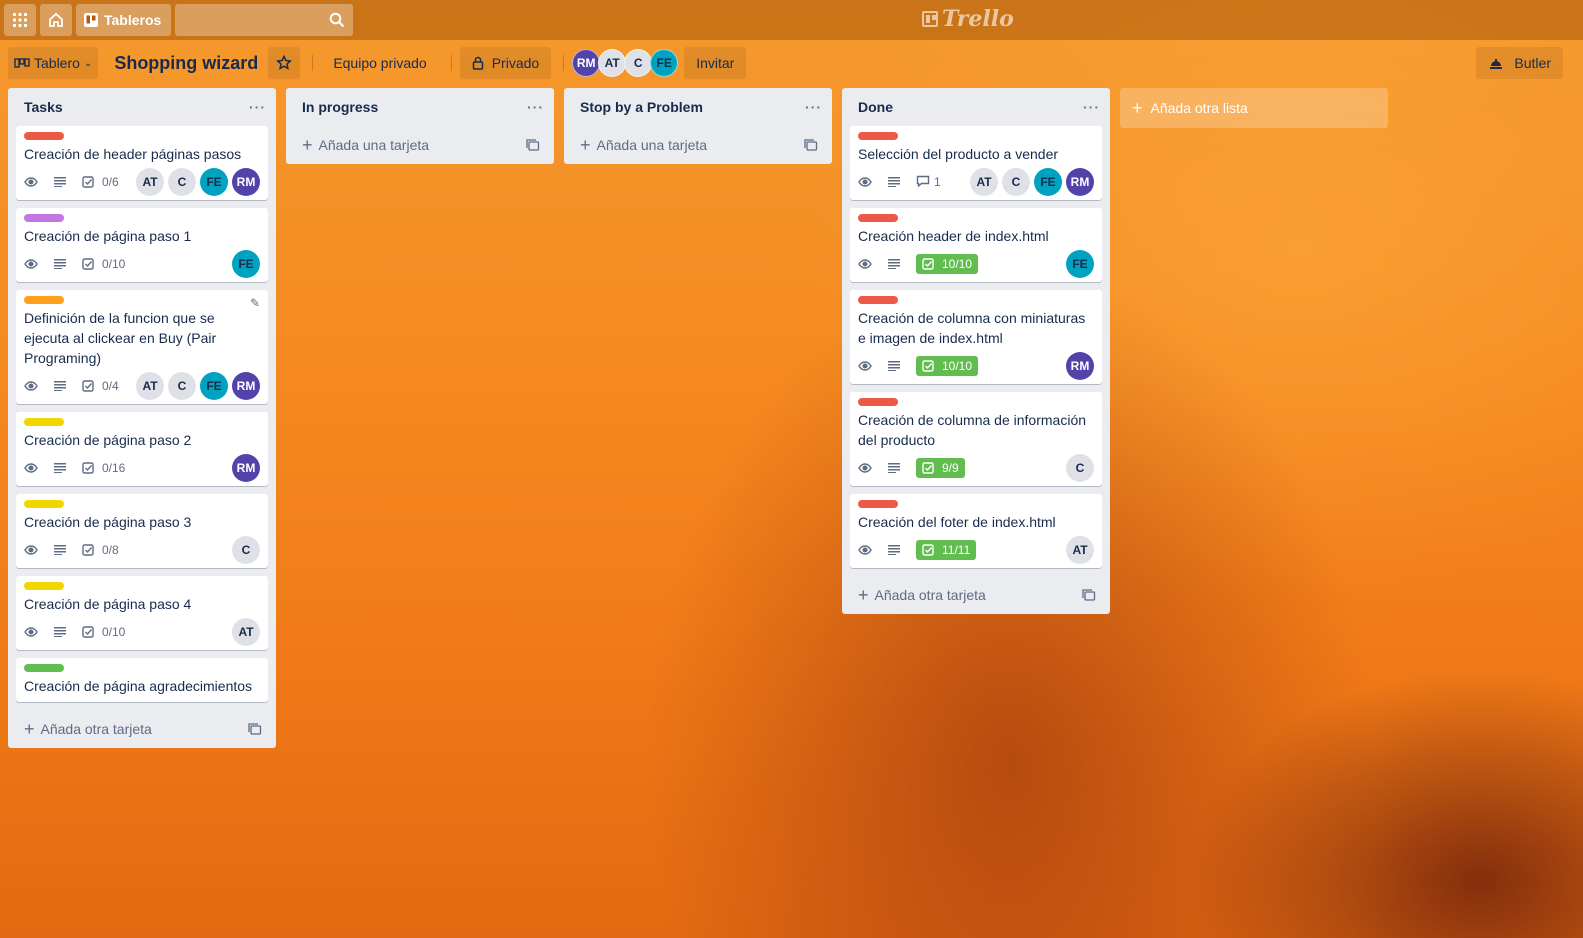 This screenshot has width=1583, height=938. What do you see at coordinates (43, 107) in the screenshot?
I see `list-title: Tasks` at bounding box center [43, 107].